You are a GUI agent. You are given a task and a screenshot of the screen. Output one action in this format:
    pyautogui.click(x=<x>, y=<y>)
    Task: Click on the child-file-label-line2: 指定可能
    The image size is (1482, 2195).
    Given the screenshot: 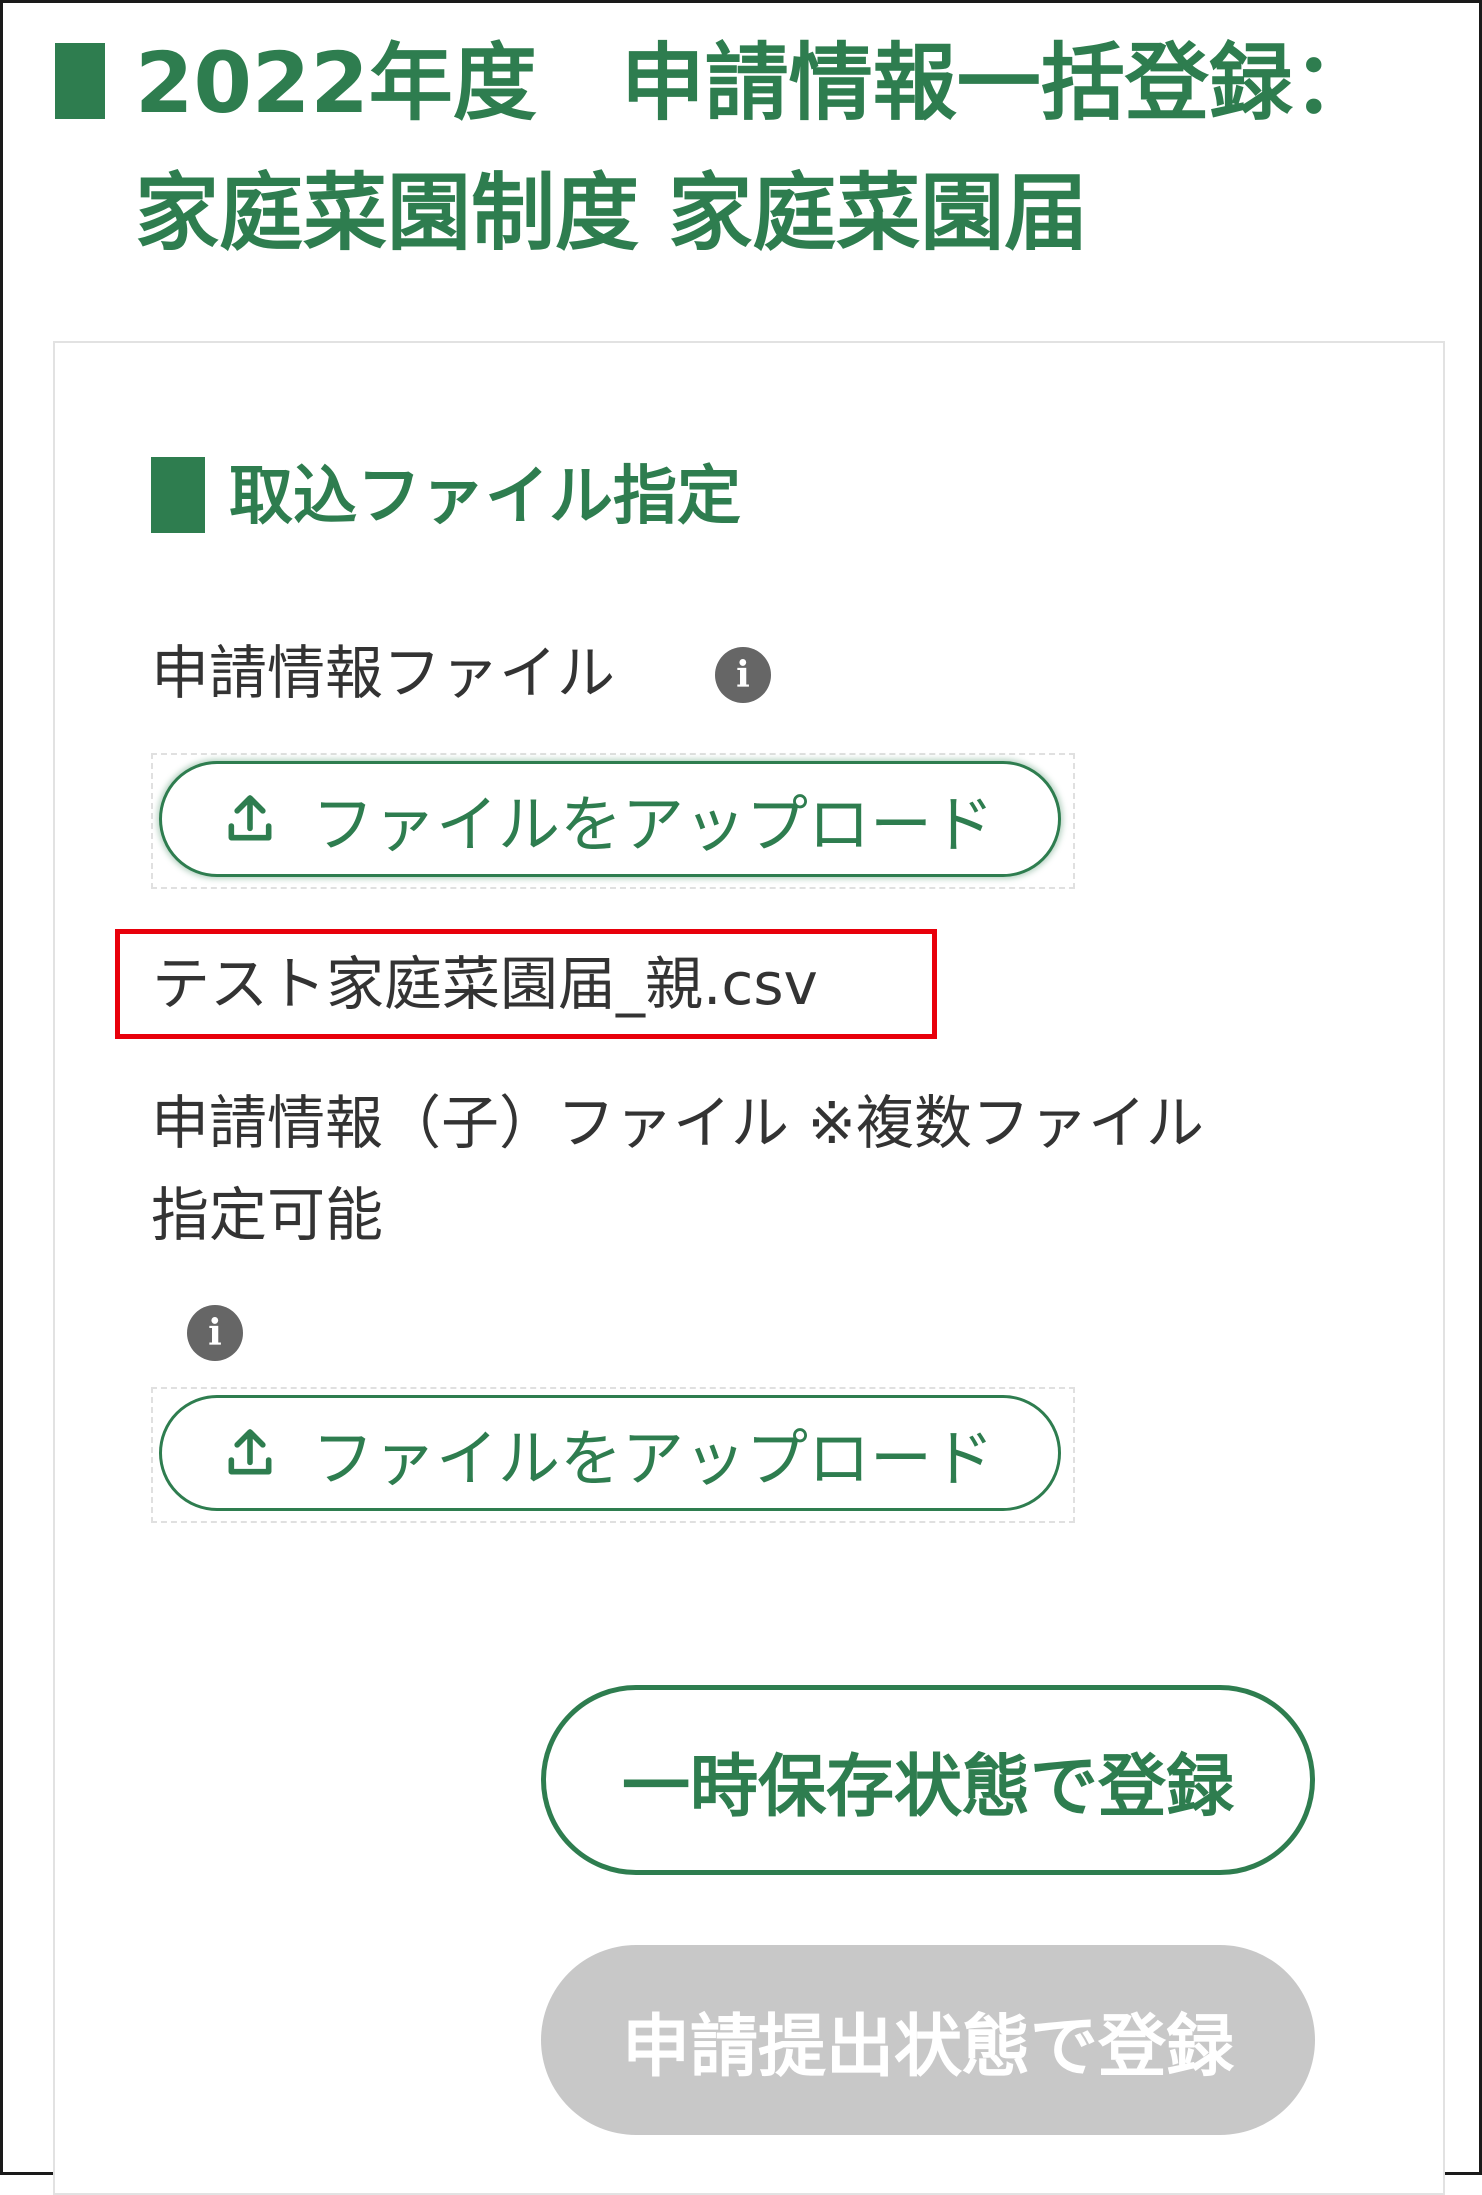 What is the action you would take?
    pyautogui.click(x=267, y=1215)
    